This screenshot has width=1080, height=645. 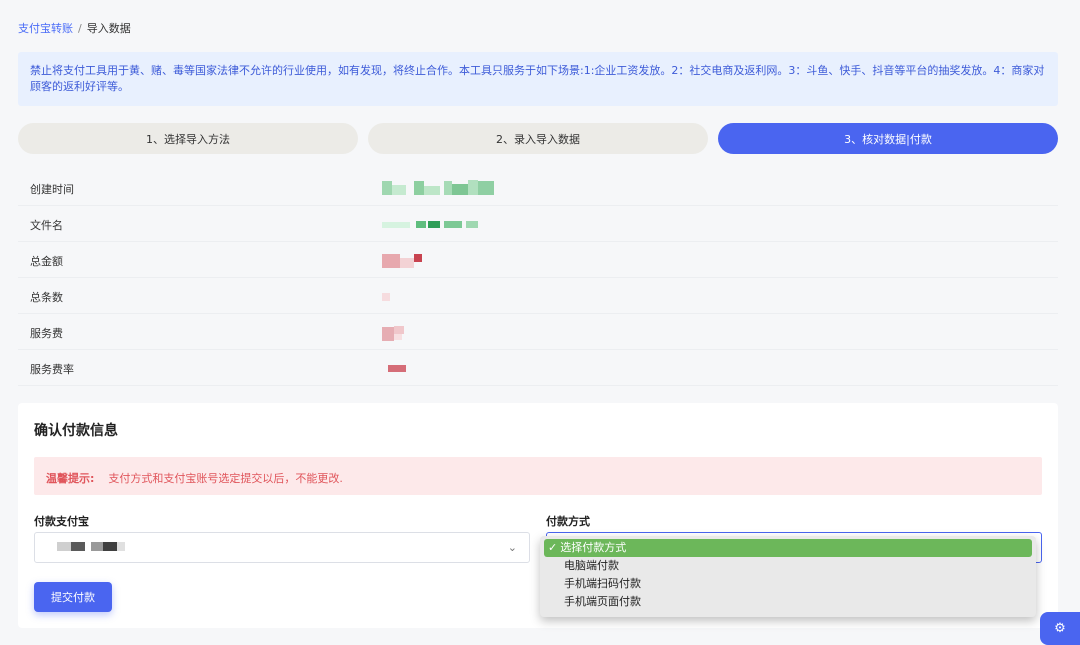 What do you see at coordinates (52, 189) in the screenshot?
I see `info-label-created-time: 创建时间` at bounding box center [52, 189].